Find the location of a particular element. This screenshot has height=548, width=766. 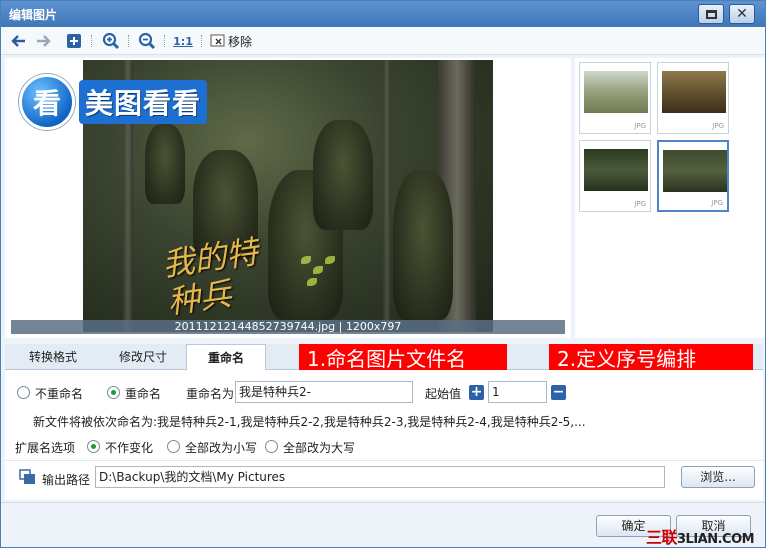

tab-resize: 修改尺寸 is located at coordinates (143, 357).